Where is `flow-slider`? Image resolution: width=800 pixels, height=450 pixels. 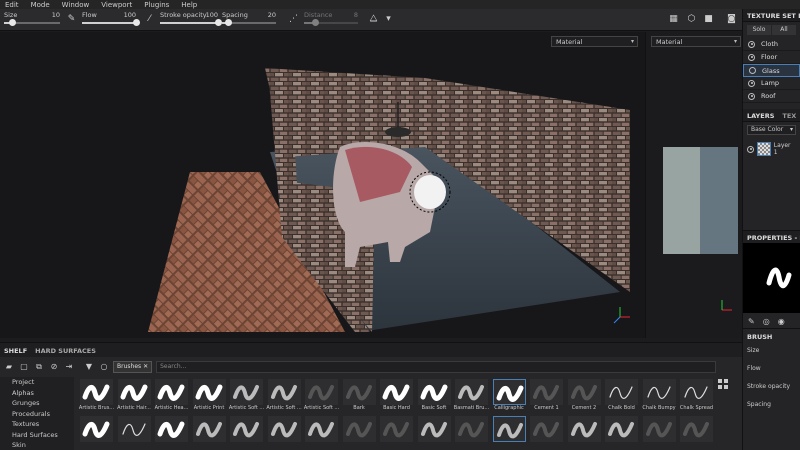 flow-slider is located at coordinates (111, 22).